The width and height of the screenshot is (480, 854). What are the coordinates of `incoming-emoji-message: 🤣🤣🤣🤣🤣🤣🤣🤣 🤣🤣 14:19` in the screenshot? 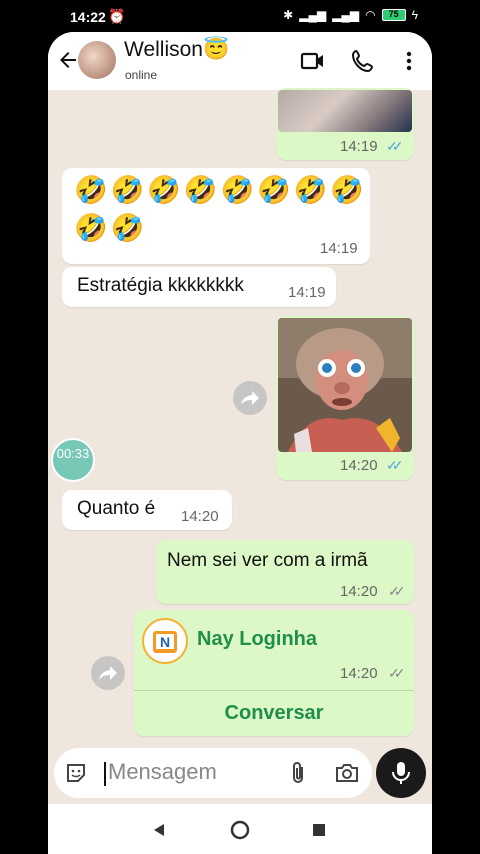 It's located at (216, 216).